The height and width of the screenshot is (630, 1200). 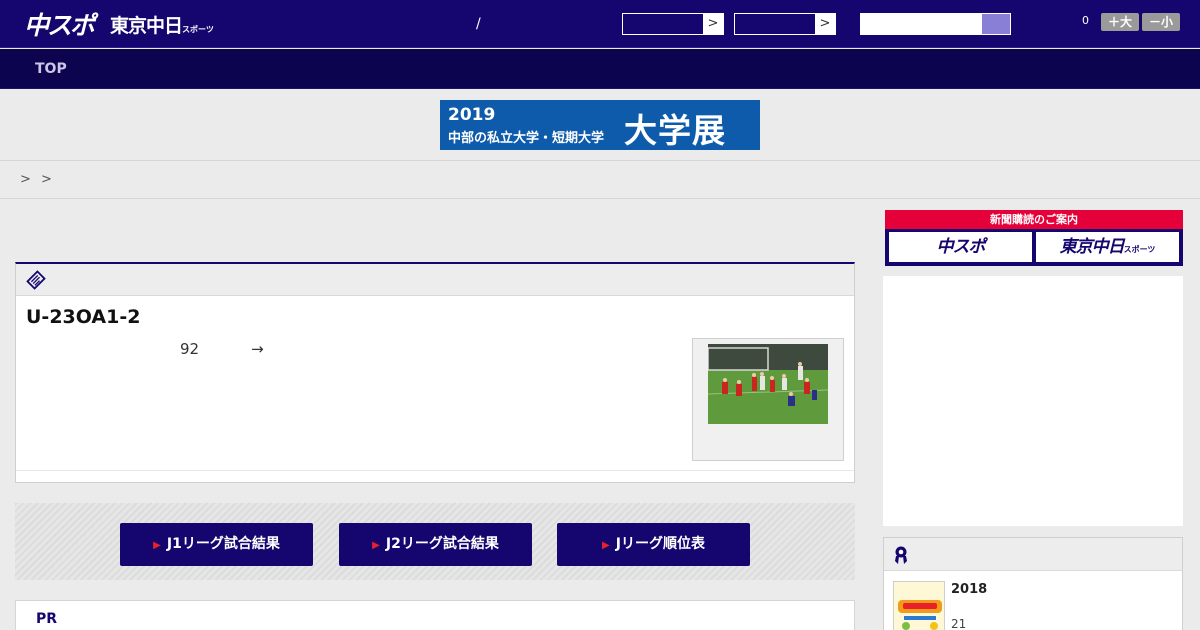 I want to click on banner-desc: 中部の私立大学・短期大学, so click(x=526, y=138).